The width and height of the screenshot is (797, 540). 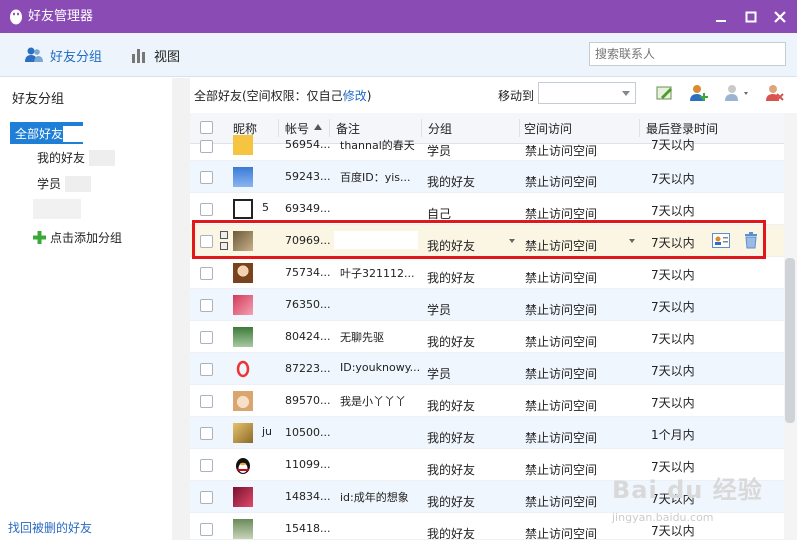 I want to click on group-item-students: 学员, so click(x=64, y=184).